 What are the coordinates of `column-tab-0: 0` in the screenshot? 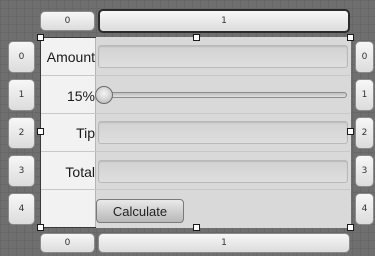 It's located at (67, 21).